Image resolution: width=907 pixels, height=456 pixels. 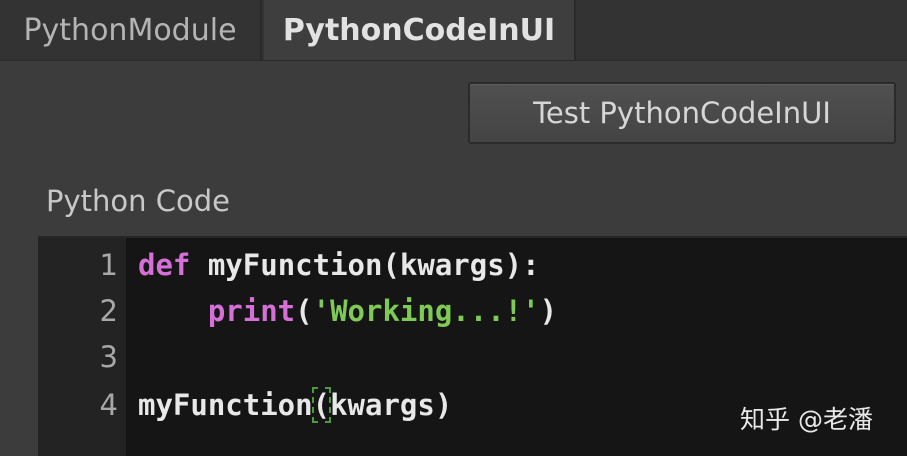 I want to click on line-number: 1, so click(x=108, y=265).